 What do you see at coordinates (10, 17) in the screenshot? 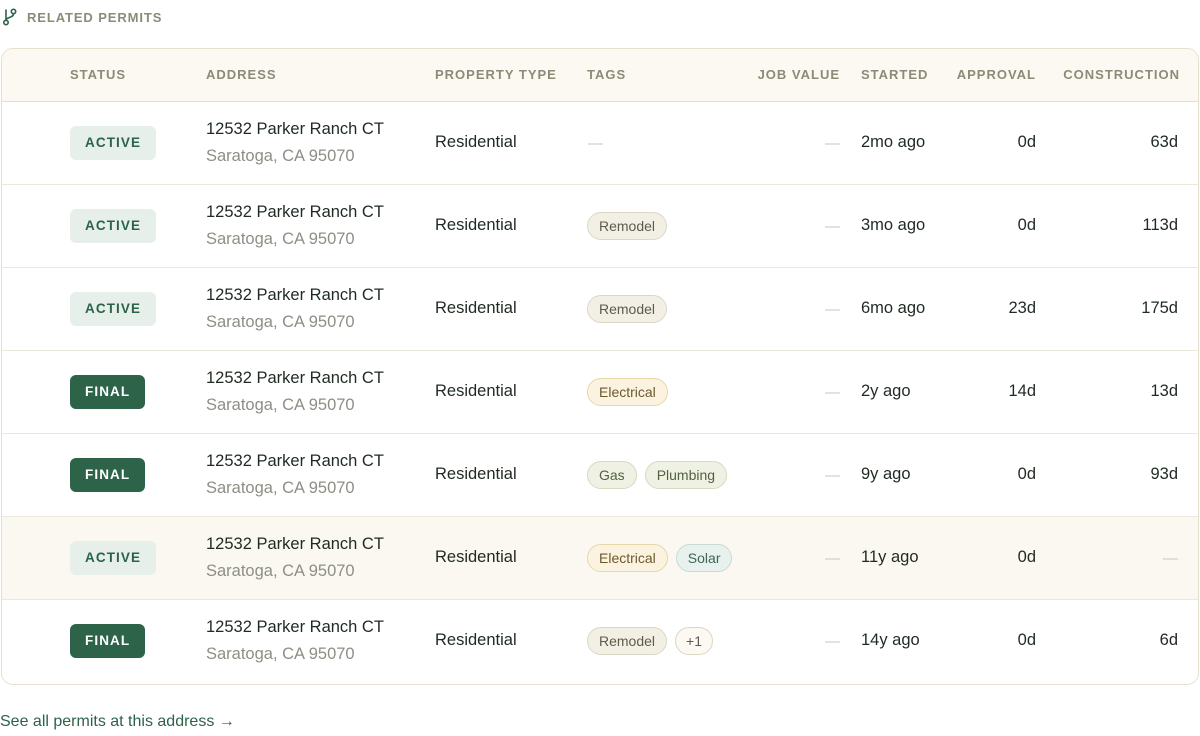
I see `branch-icon` at bounding box center [10, 17].